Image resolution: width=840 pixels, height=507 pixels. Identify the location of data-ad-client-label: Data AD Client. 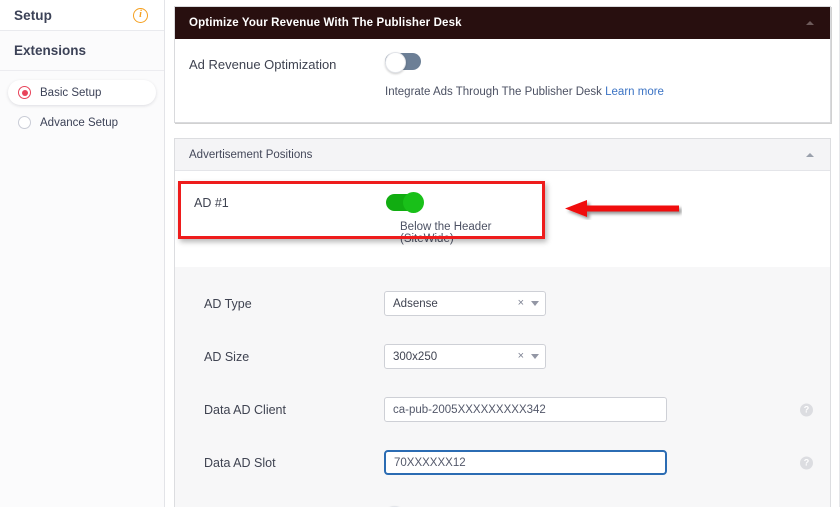
(245, 409).